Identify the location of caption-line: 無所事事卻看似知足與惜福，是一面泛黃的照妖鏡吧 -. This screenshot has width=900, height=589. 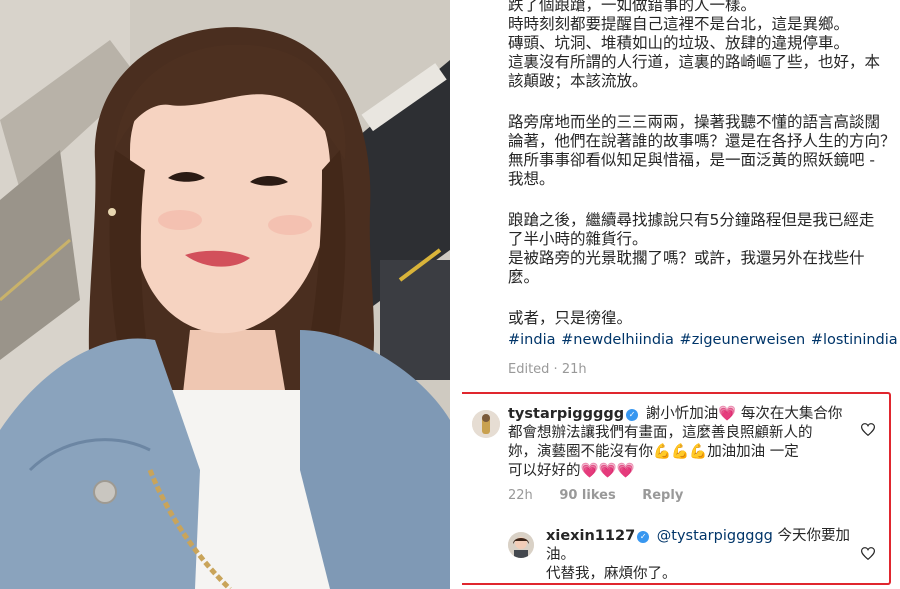
(692, 160).